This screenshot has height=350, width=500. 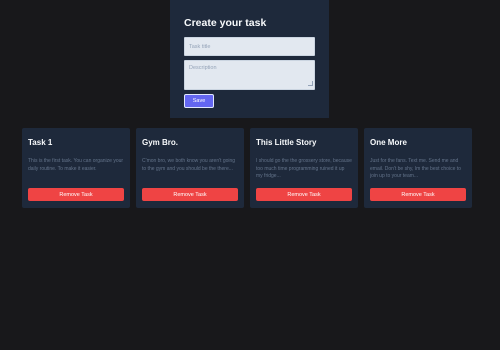 What do you see at coordinates (160, 142) in the screenshot?
I see `task-title: Gym Bro.` at bounding box center [160, 142].